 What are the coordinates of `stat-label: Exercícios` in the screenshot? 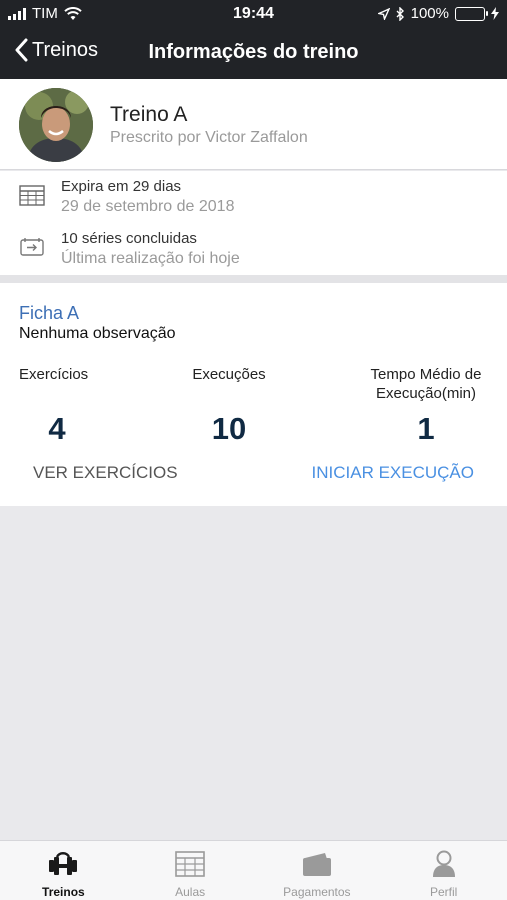 It's located at (54, 374).